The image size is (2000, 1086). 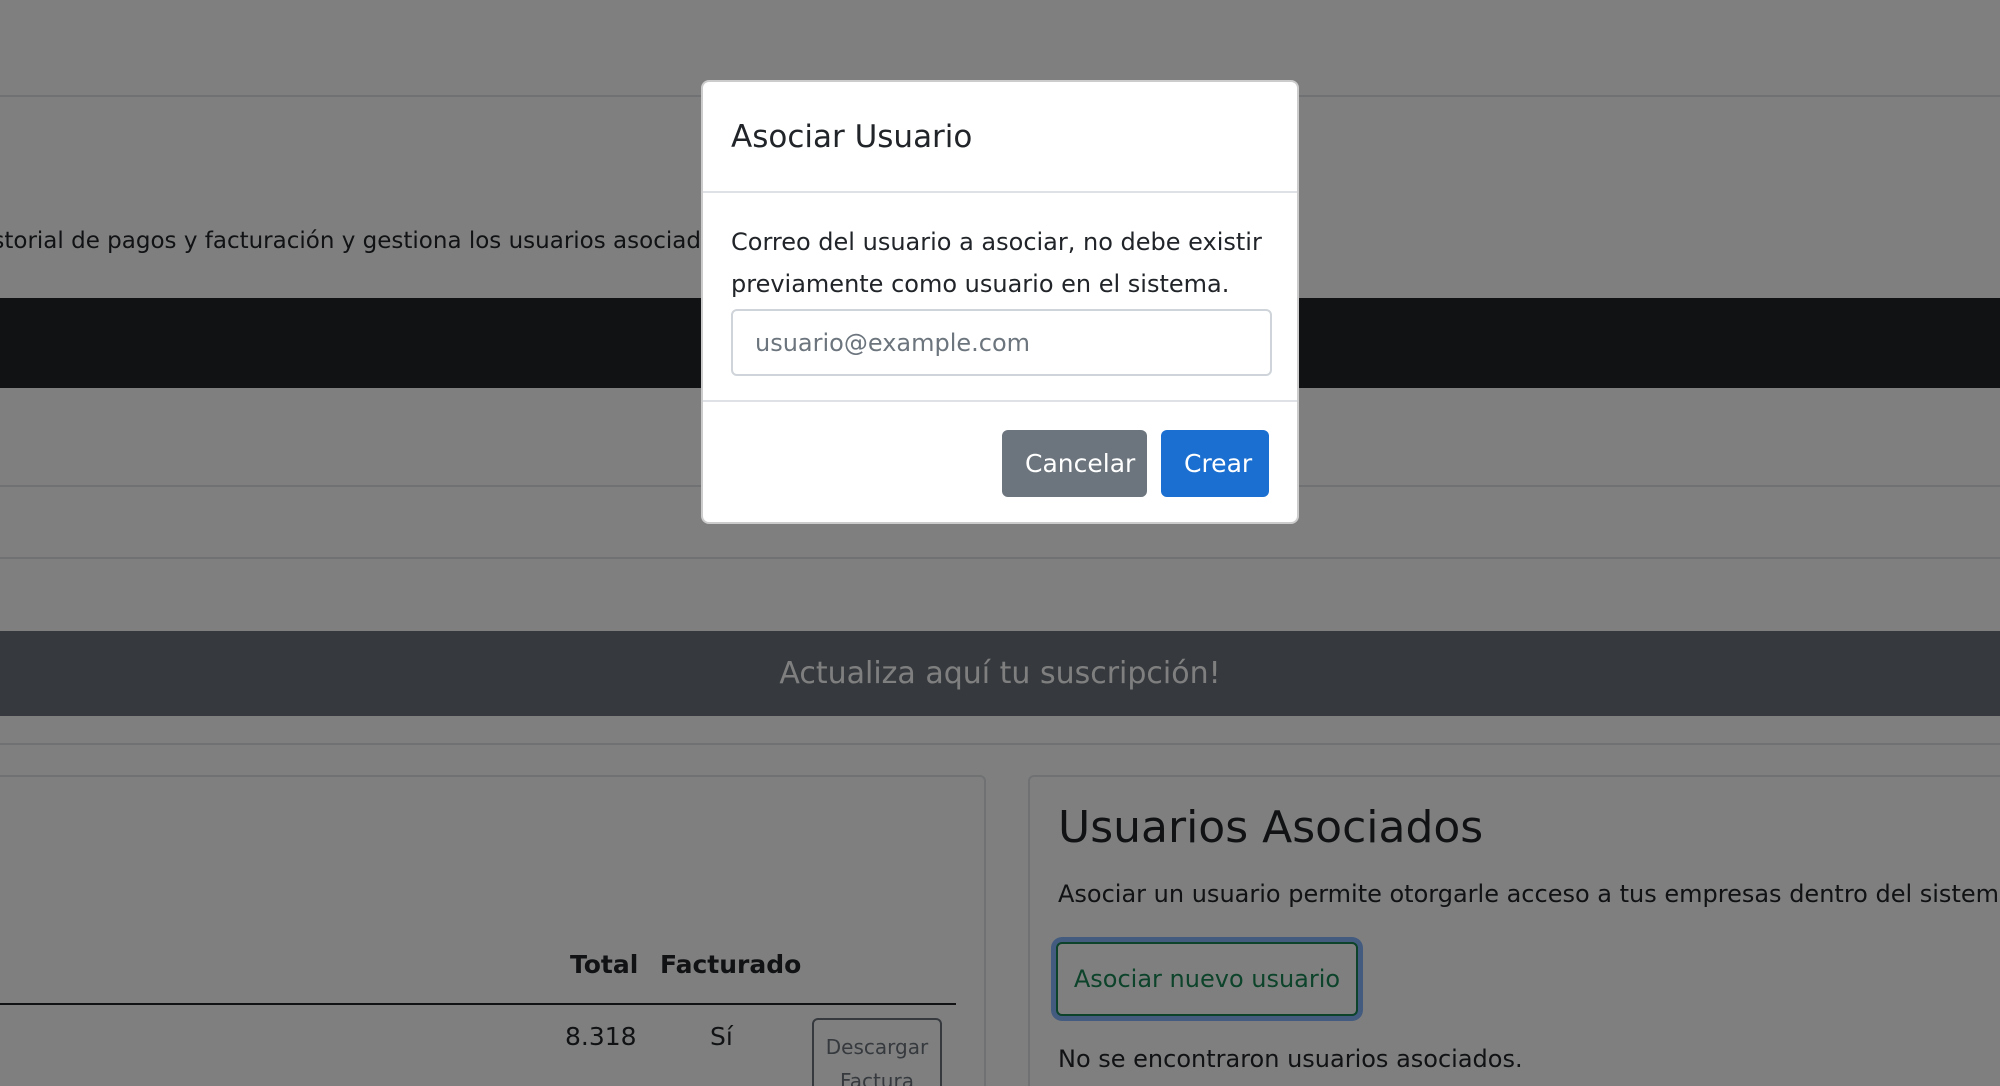 I want to click on modal-footer: Cancelar Crear, so click(x=1000, y=462).